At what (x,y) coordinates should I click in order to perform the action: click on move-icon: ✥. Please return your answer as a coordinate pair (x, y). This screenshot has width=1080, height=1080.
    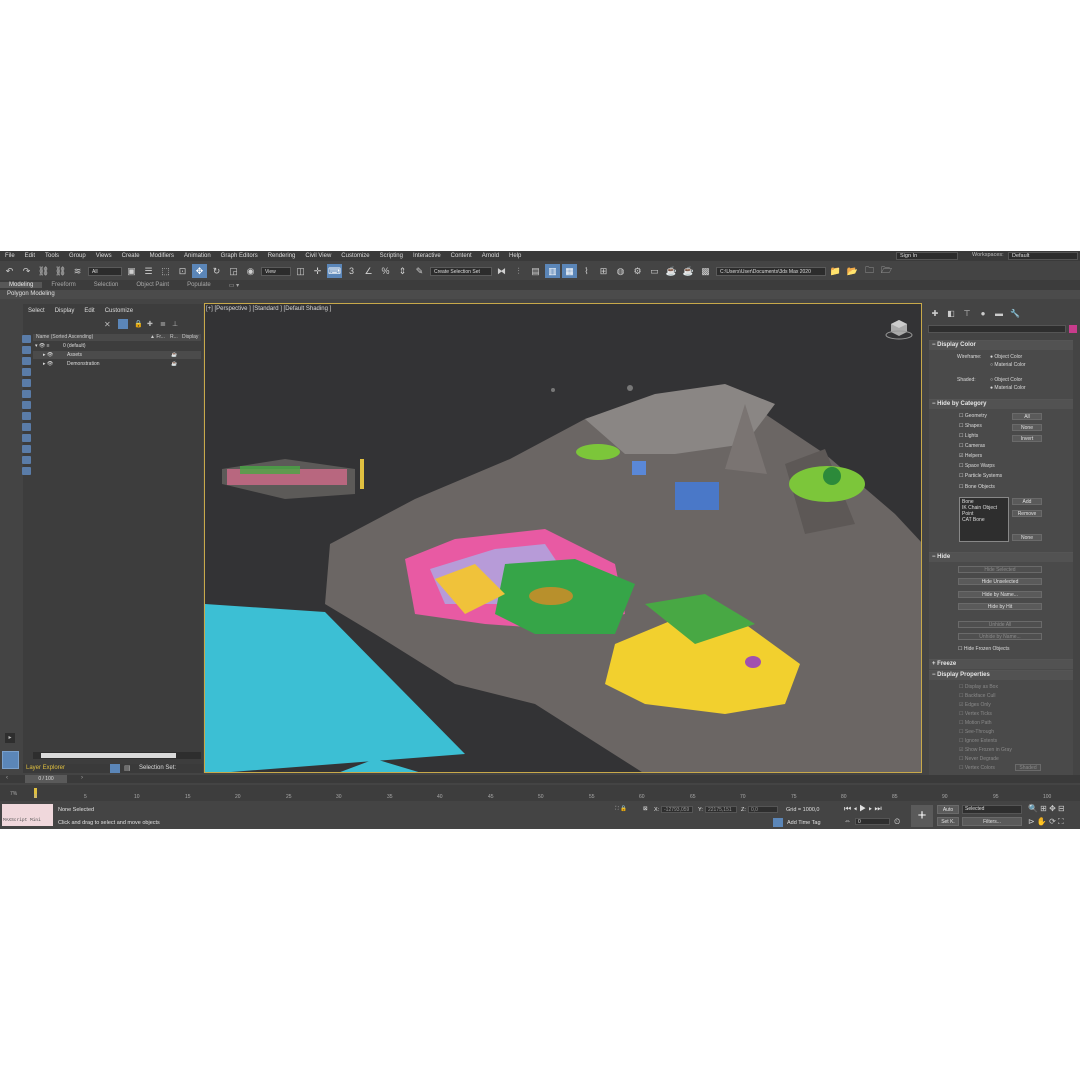
    Looking at the image, I should click on (199, 271).